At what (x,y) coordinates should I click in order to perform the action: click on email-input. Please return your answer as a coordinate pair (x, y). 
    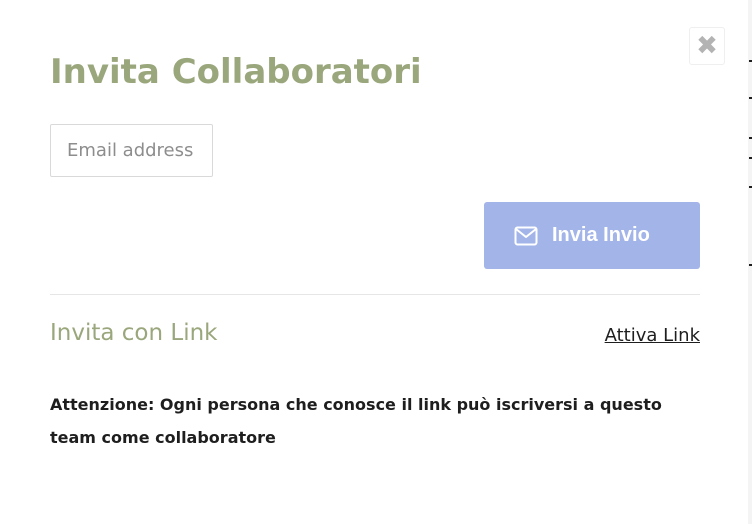
    Looking at the image, I should click on (131, 150).